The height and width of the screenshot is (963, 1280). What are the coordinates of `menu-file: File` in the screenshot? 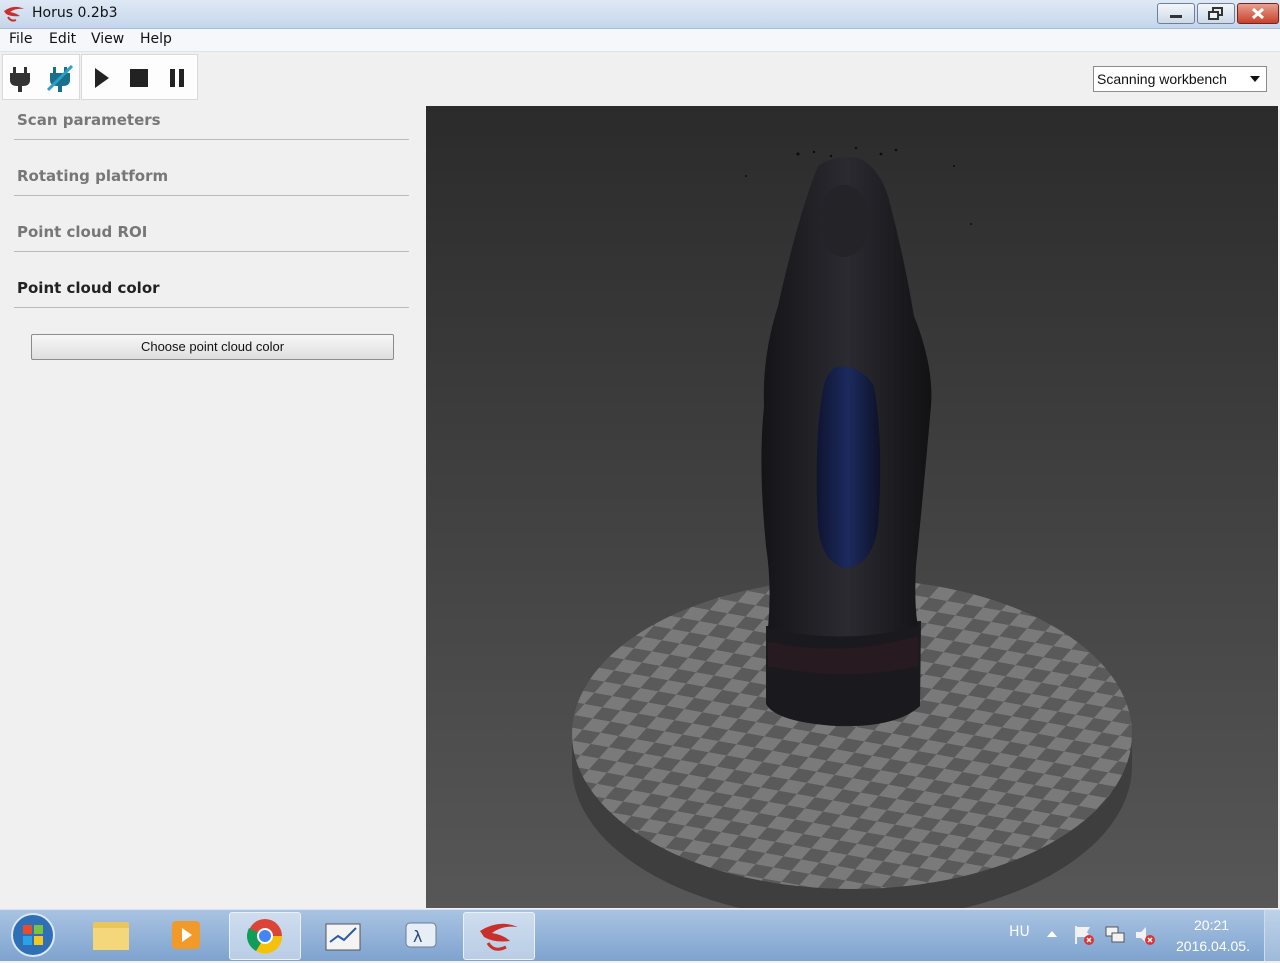 It's located at (20, 39).